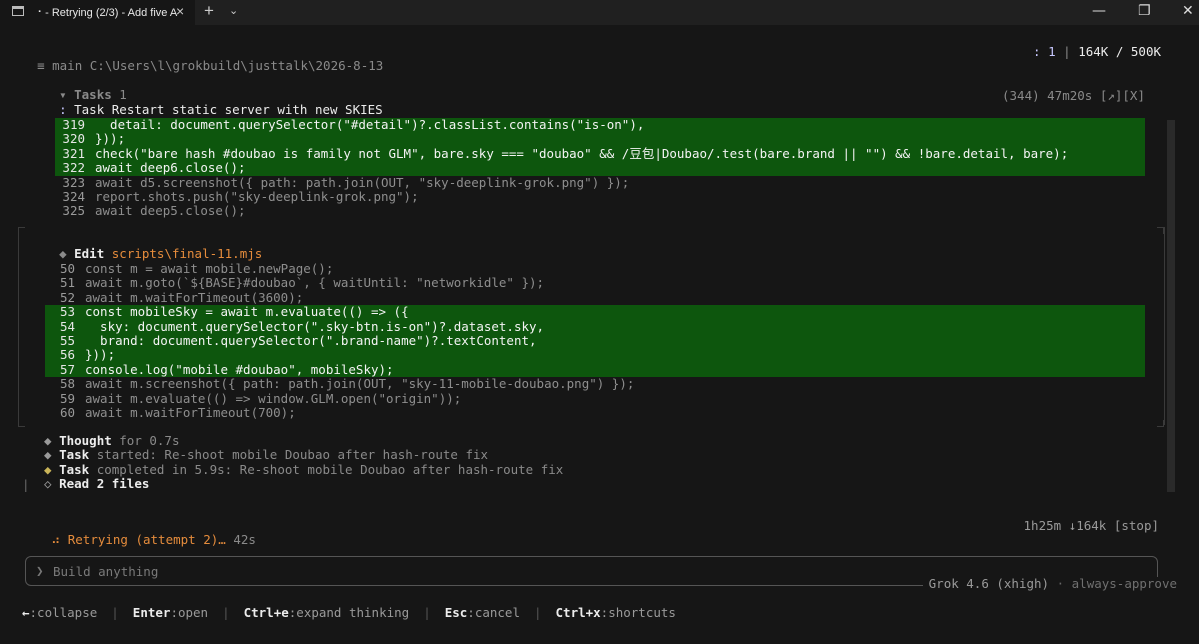 Image resolution: width=1199 pixels, height=644 pixels. What do you see at coordinates (67, 398) in the screenshot?
I see `line-number: 59` at bounding box center [67, 398].